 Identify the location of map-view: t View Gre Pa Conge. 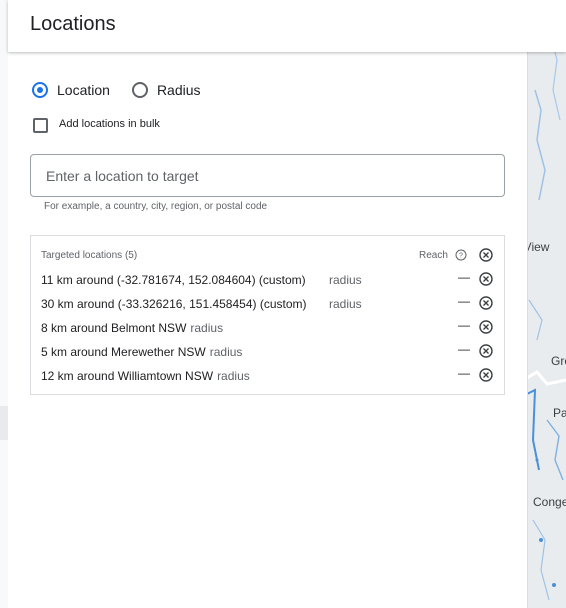
(546, 304).